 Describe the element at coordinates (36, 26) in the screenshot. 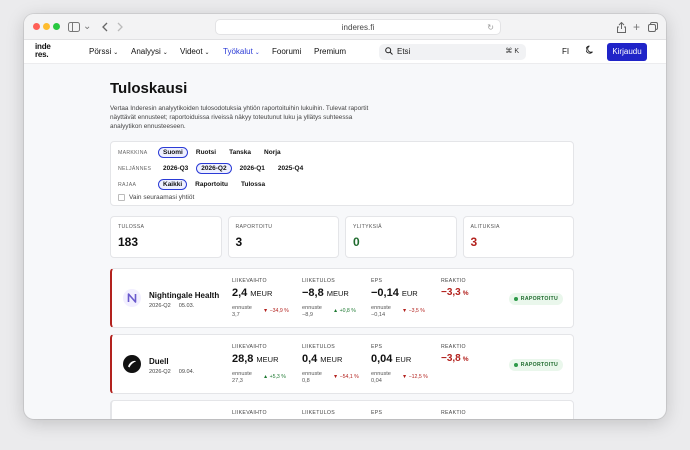

I see `close-window-icon` at that location.